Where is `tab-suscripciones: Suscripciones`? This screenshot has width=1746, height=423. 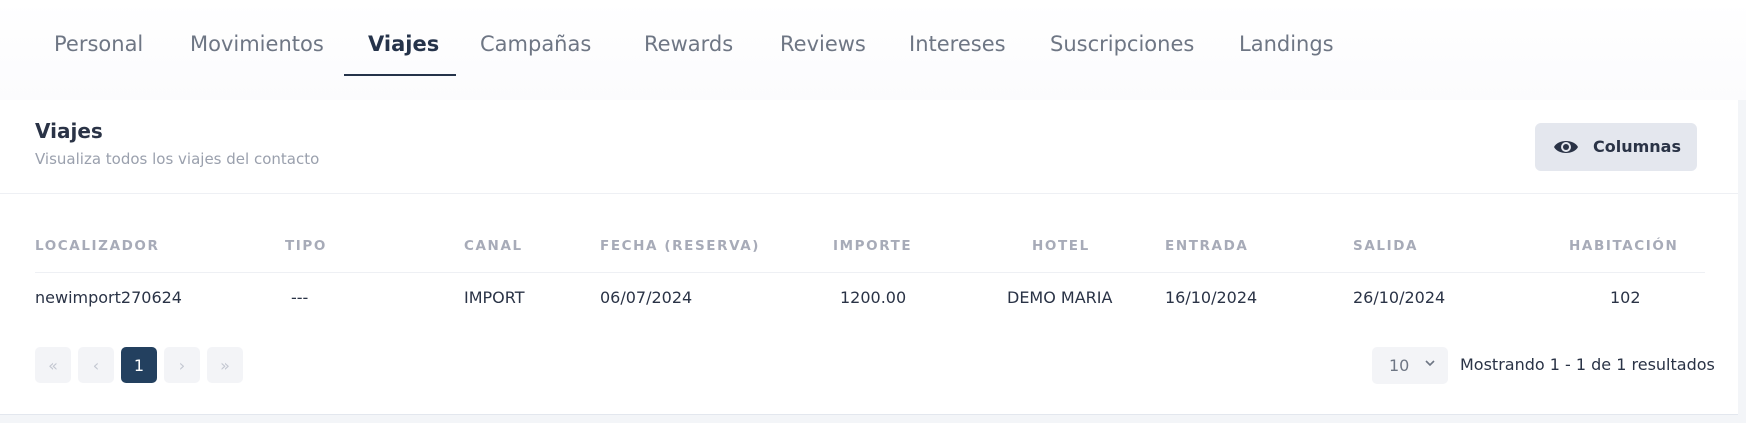 tab-suscripciones: Suscripciones is located at coordinates (1122, 55).